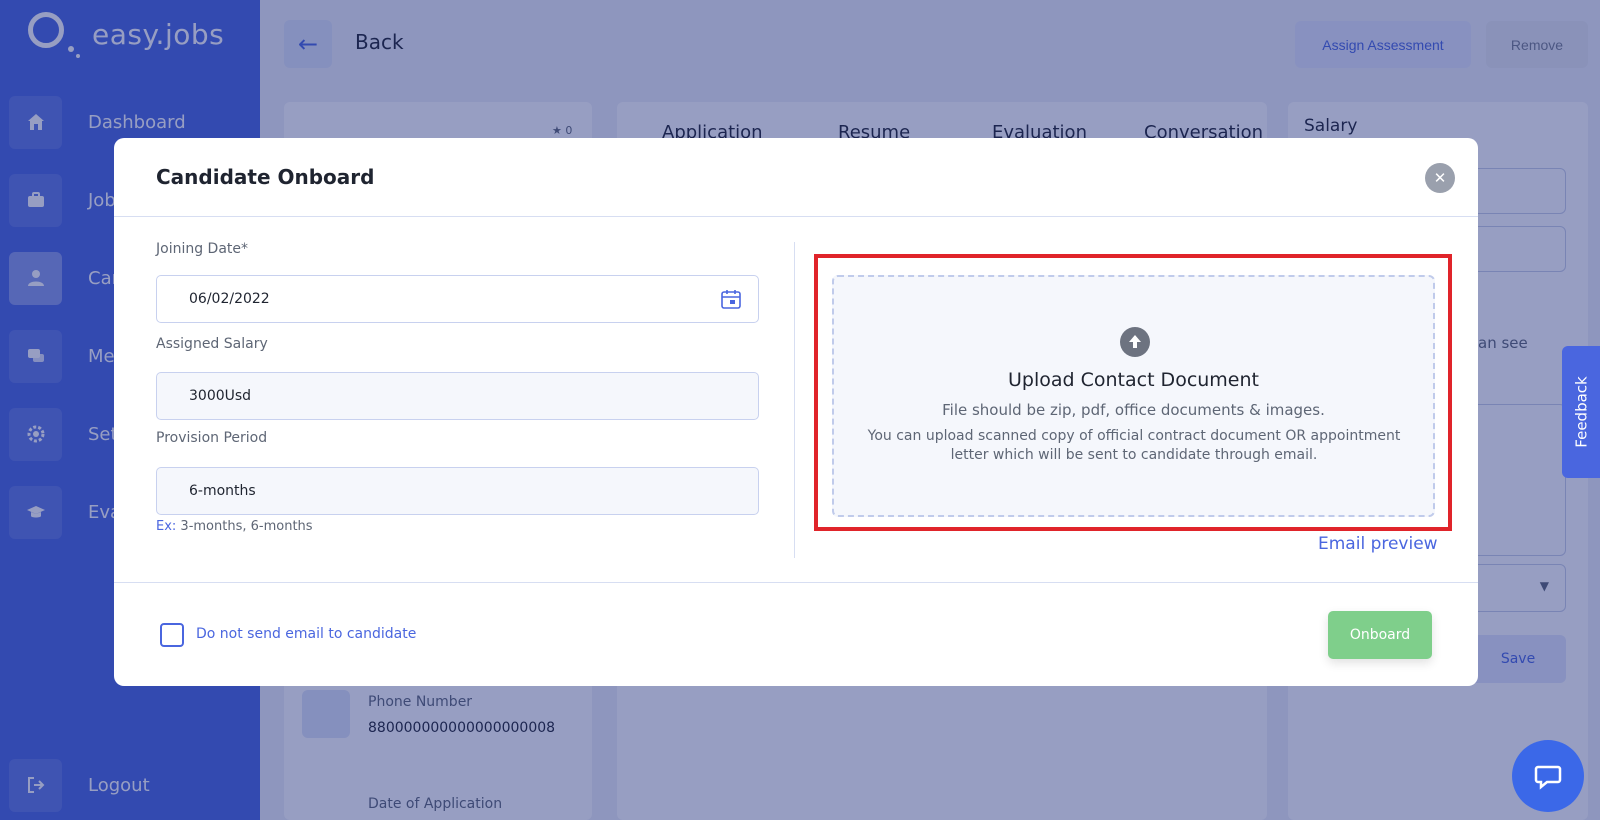 Image resolution: width=1600 pixels, height=820 pixels. I want to click on vertical-divider, so click(794, 400).